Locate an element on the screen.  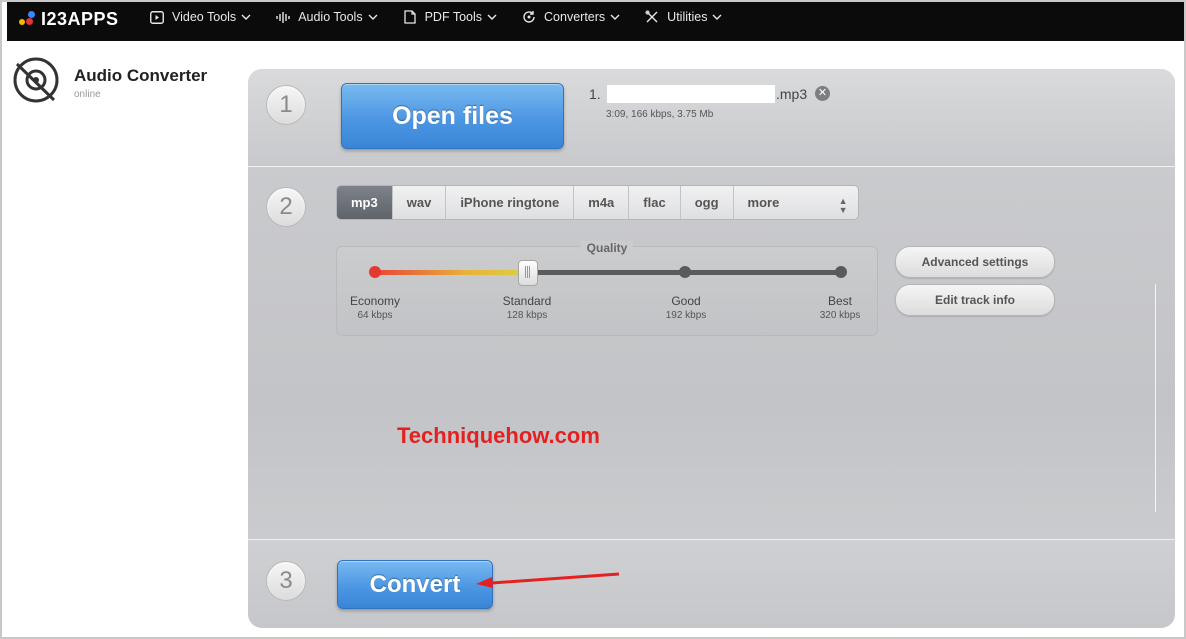
quality-rate-standard: 128 kbps is located at coordinates (527, 315).